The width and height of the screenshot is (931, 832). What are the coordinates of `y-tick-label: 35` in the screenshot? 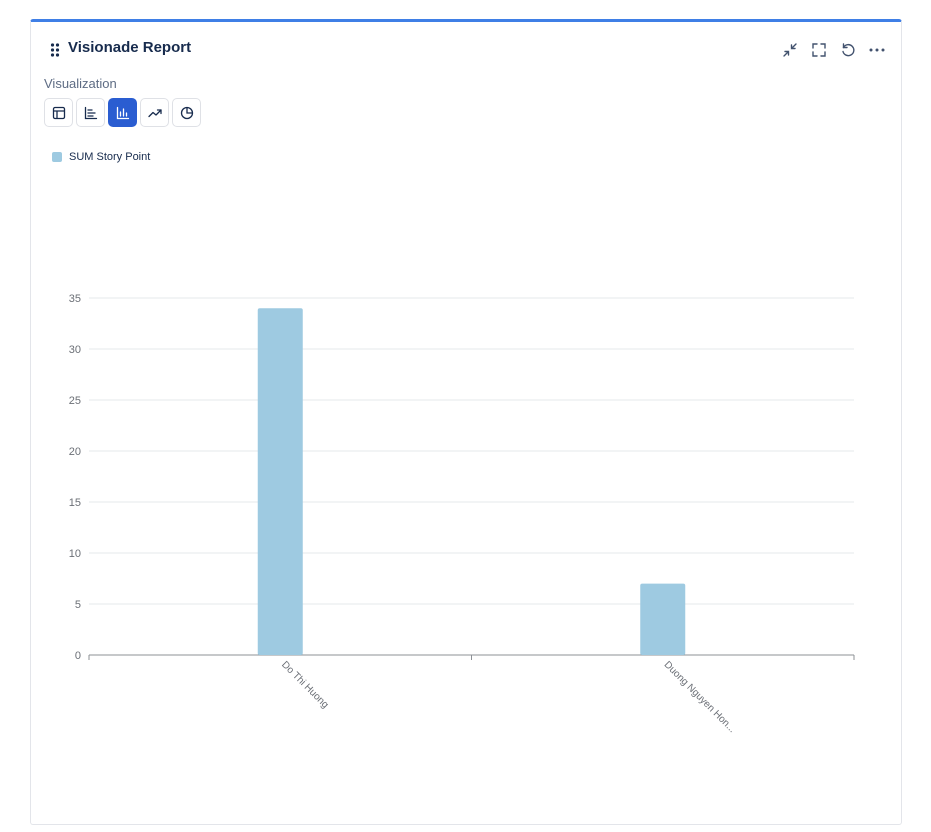 It's located at (75, 299).